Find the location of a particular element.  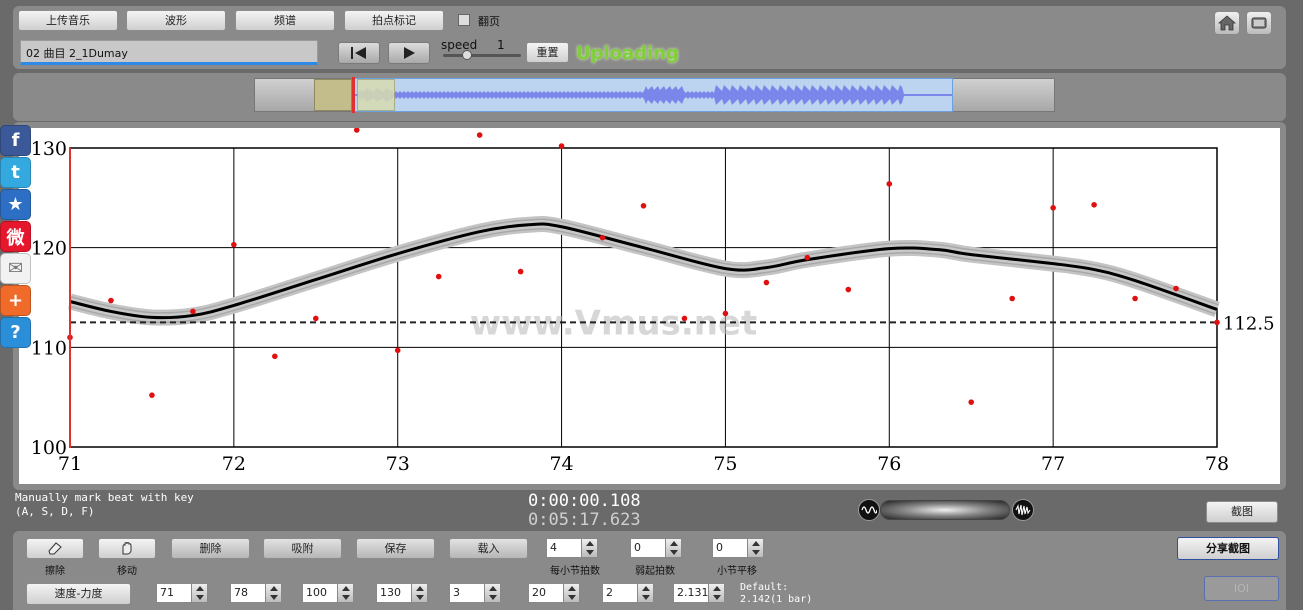

weak-start-stepper: 0 is located at coordinates (656, 548).